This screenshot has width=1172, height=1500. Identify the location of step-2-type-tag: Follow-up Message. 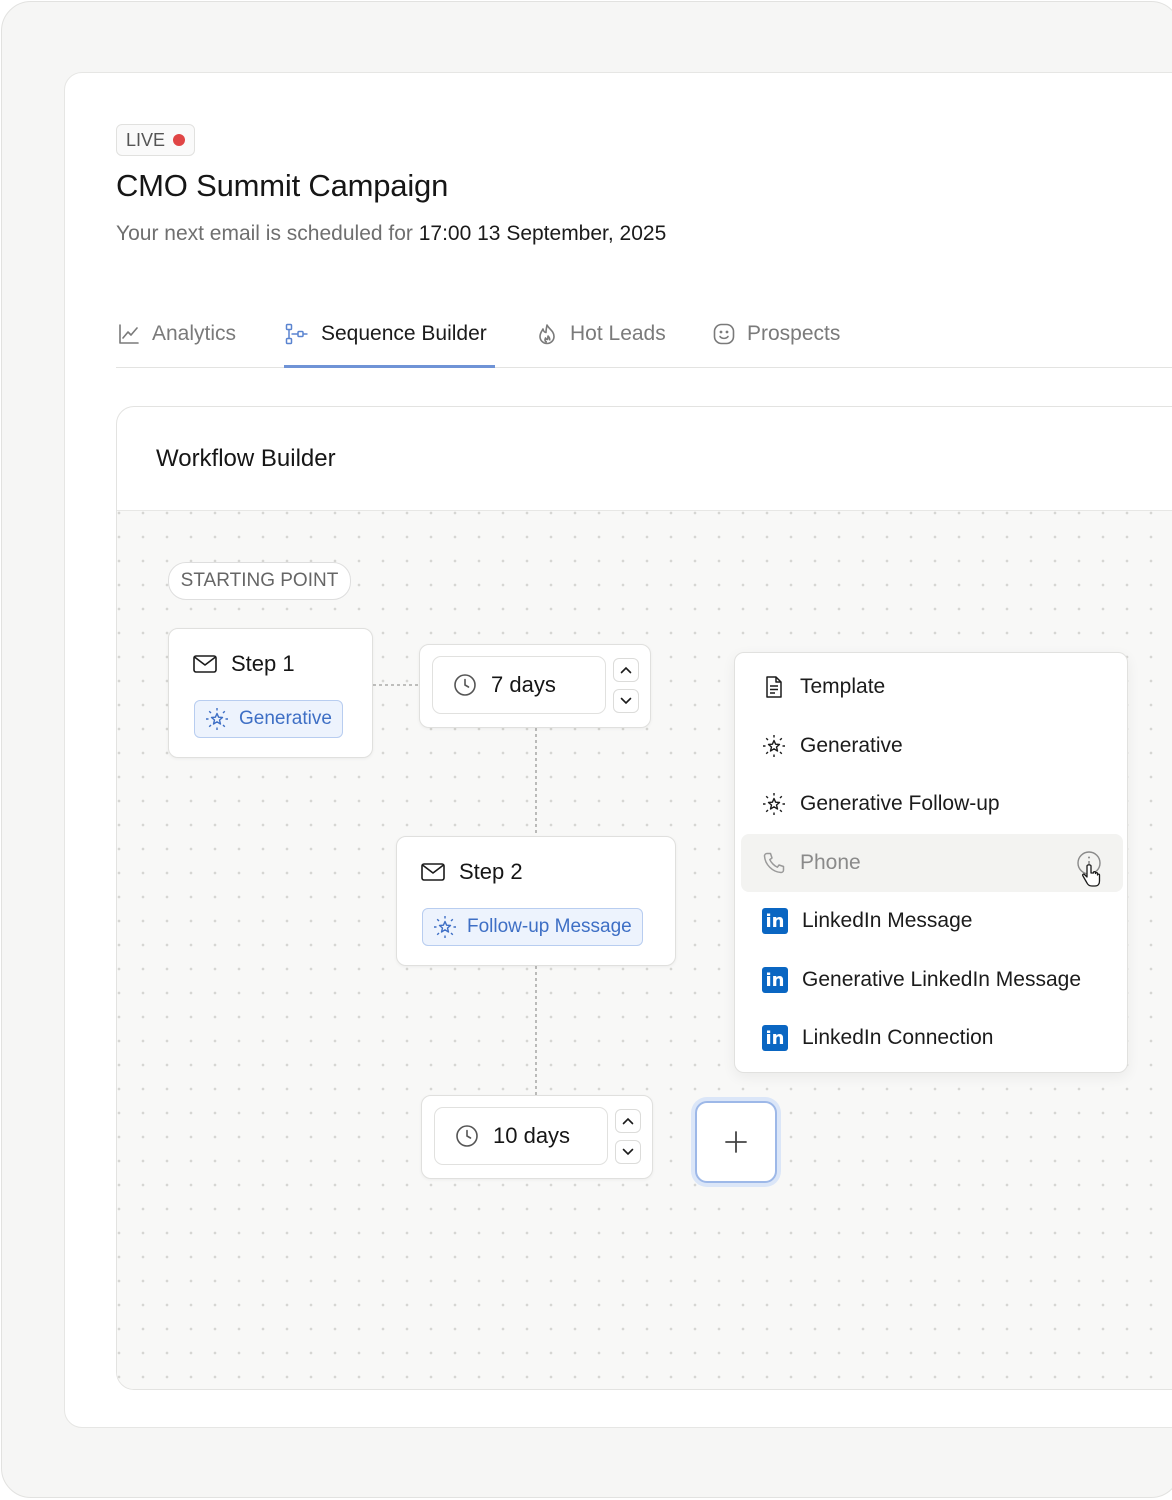
(532, 927).